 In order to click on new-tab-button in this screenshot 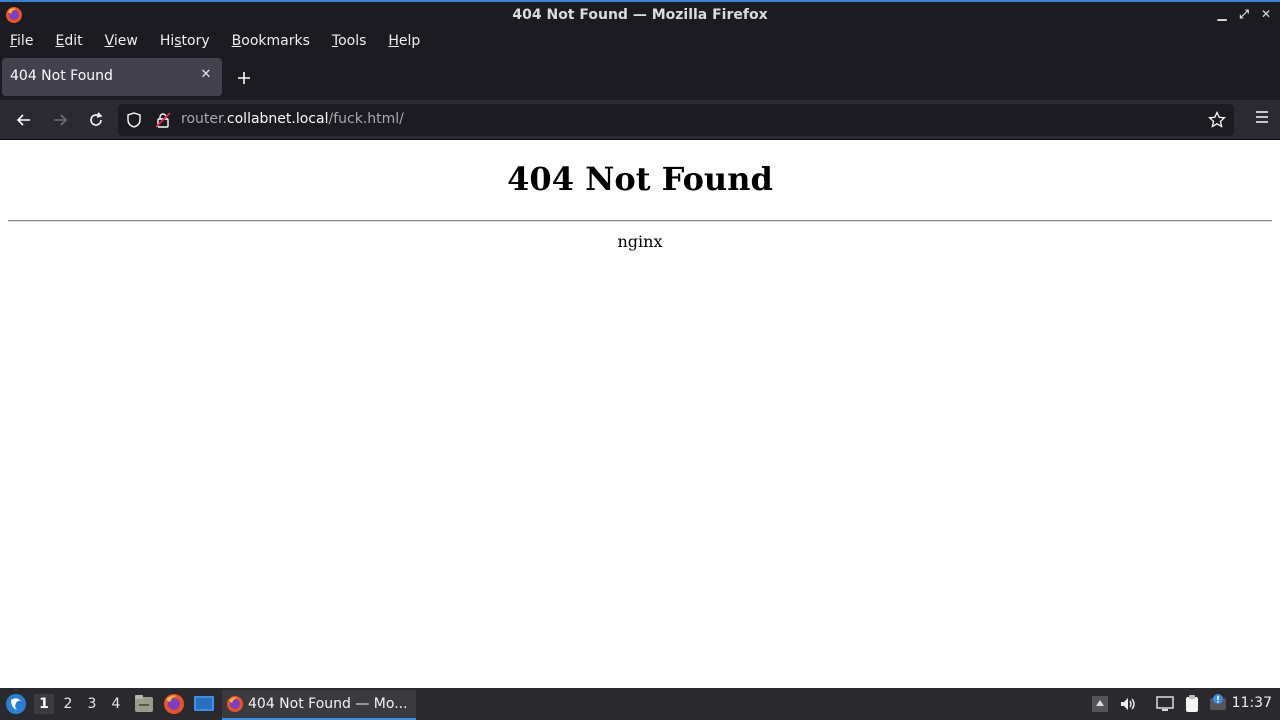, I will do `click(244, 78)`.